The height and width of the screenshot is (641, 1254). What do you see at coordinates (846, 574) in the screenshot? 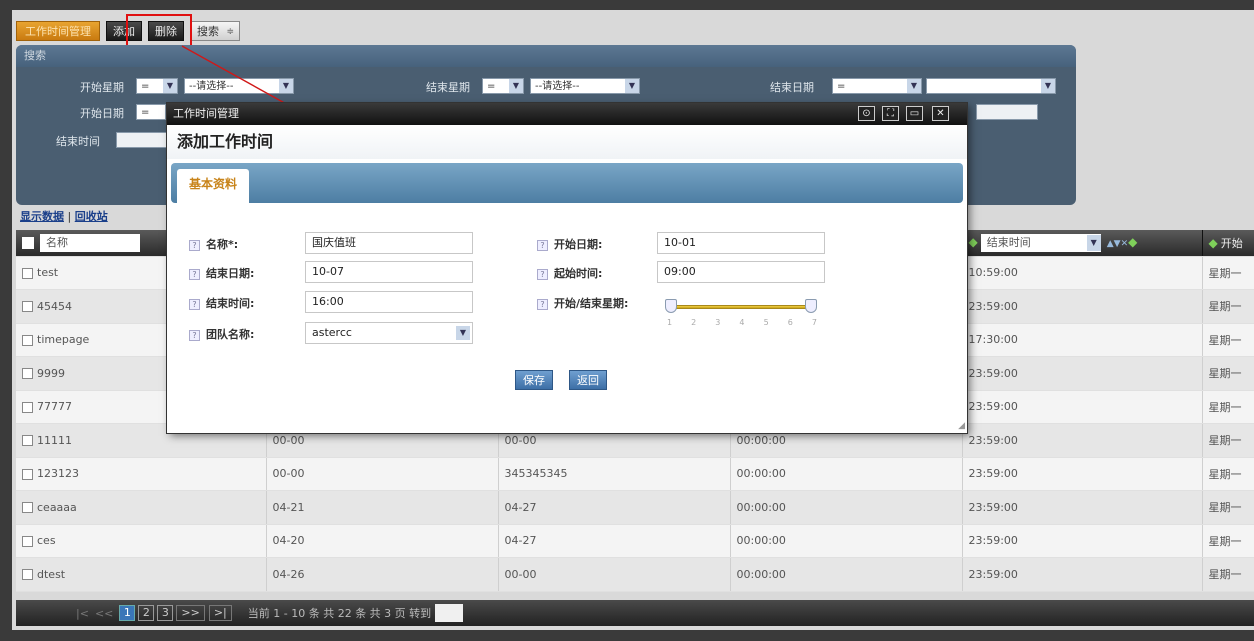
I see `col4-cell: 00:00:00` at bounding box center [846, 574].